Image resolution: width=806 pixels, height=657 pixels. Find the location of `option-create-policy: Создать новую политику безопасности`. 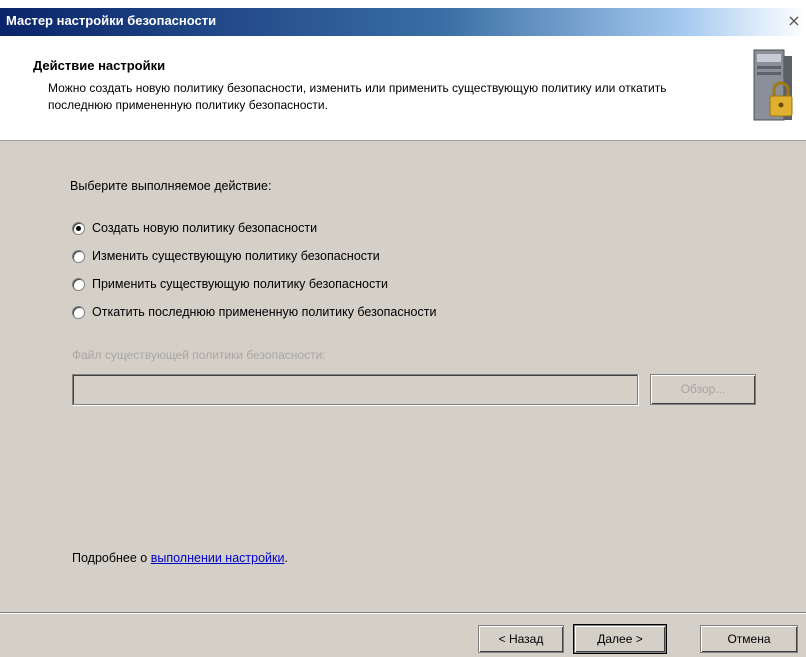

option-create-policy: Создать новую политику безопасности is located at coordinates (254, 228).